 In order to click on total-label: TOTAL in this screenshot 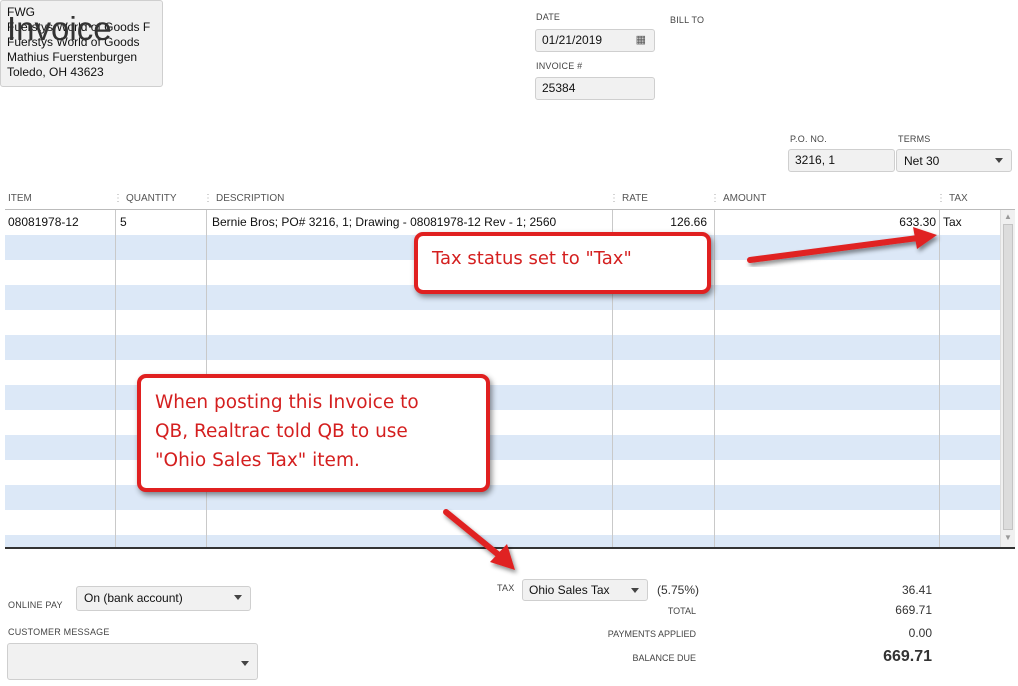, I will do `click(681, 611)`.